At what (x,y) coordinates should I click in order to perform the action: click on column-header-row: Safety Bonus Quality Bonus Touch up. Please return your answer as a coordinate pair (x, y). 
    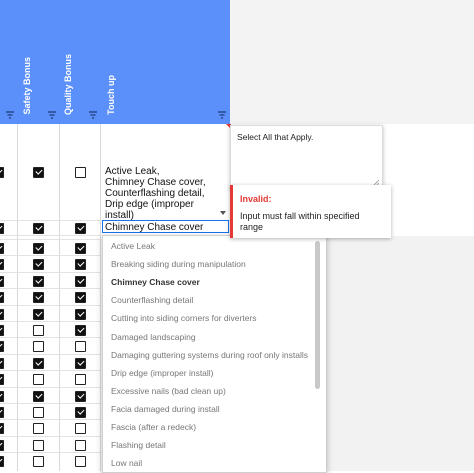
    Looking at the image, I should click on (115, 62).